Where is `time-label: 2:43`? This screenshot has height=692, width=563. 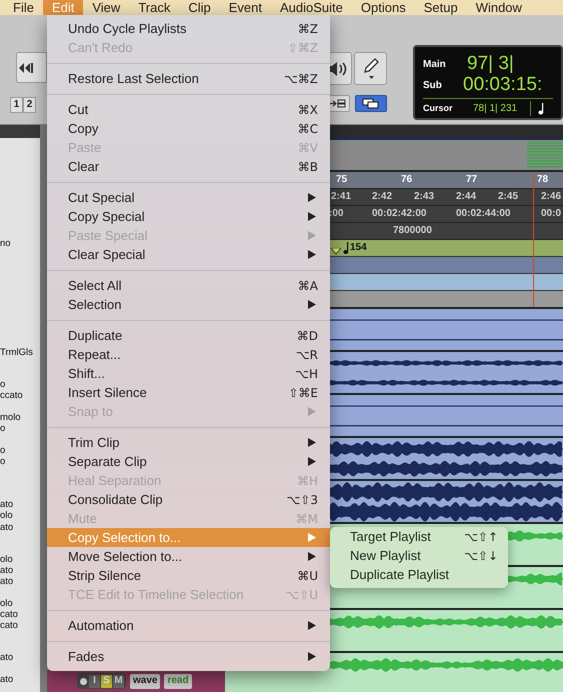 time-label: 2:43 is located at coordinates (424, 197).